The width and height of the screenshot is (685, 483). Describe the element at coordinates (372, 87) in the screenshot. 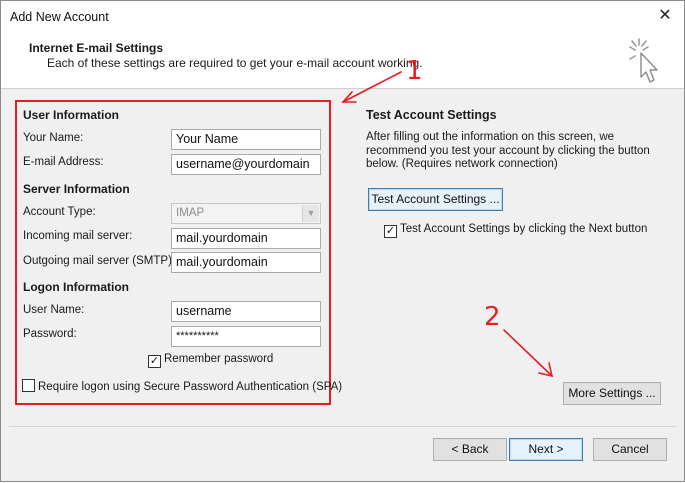

I see `arrow-1-shaft` at that location.